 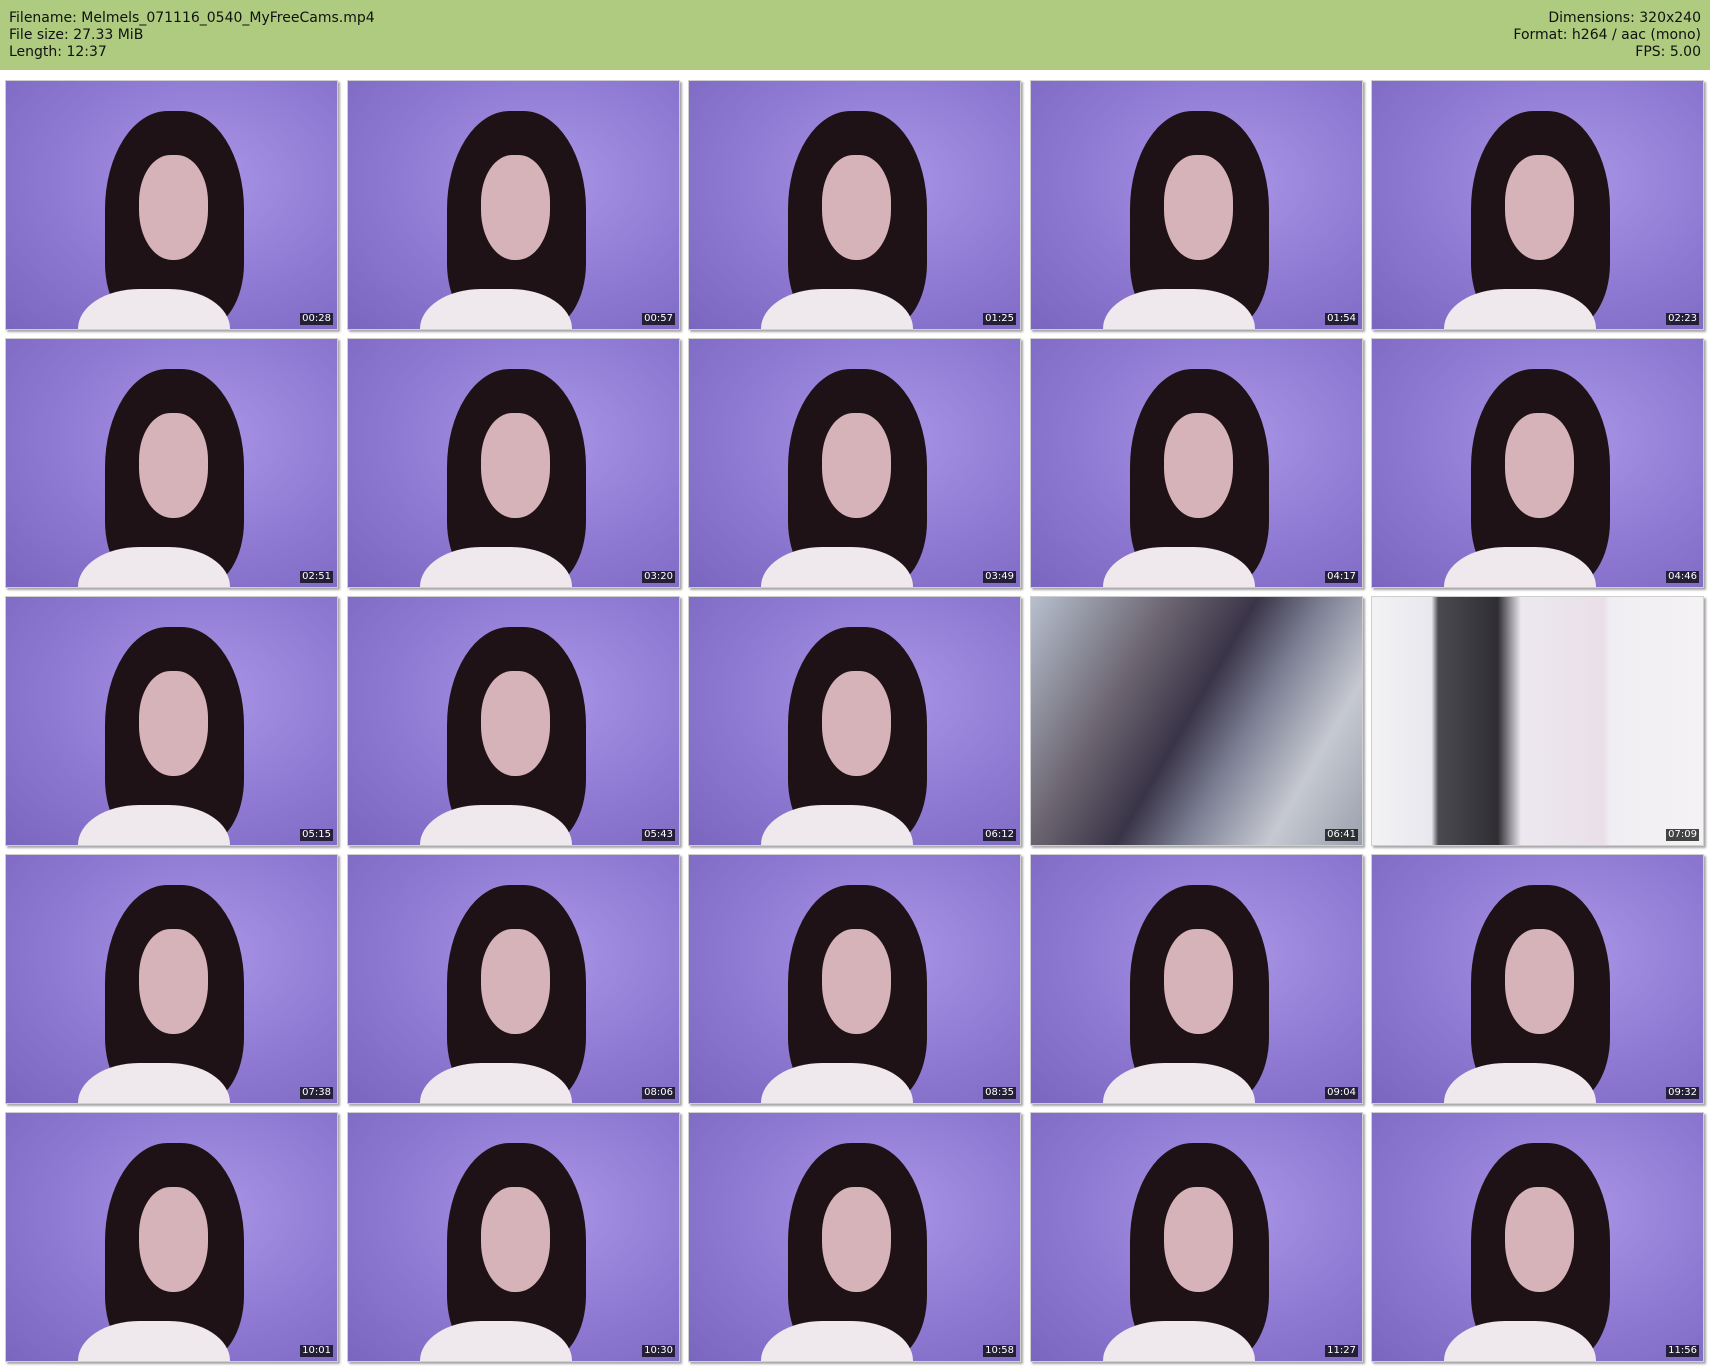 What do you see at coordinates (316, 835) in the screenshot?
I see `timestamp-label: 05:15` at bounding box center [316, 835].